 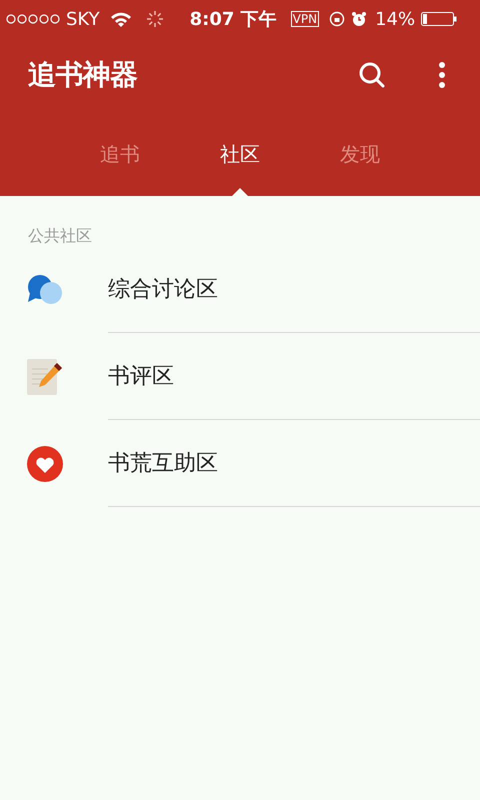 I want to click on forum-list-item: 书评区, so click(x=240, y=376).